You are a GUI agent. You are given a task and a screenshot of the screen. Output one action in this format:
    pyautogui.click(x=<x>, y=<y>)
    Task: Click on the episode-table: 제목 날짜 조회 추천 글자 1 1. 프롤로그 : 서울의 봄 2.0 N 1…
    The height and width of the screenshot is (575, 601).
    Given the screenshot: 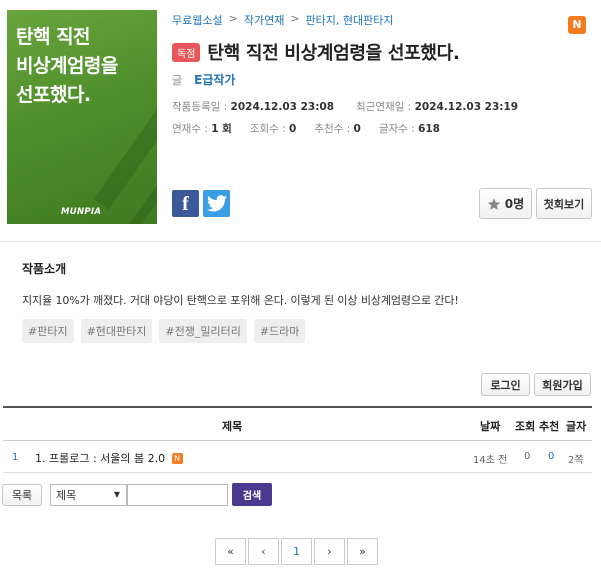 What is the action you would take?
    pyautogui.click(x=297, y=439)
    